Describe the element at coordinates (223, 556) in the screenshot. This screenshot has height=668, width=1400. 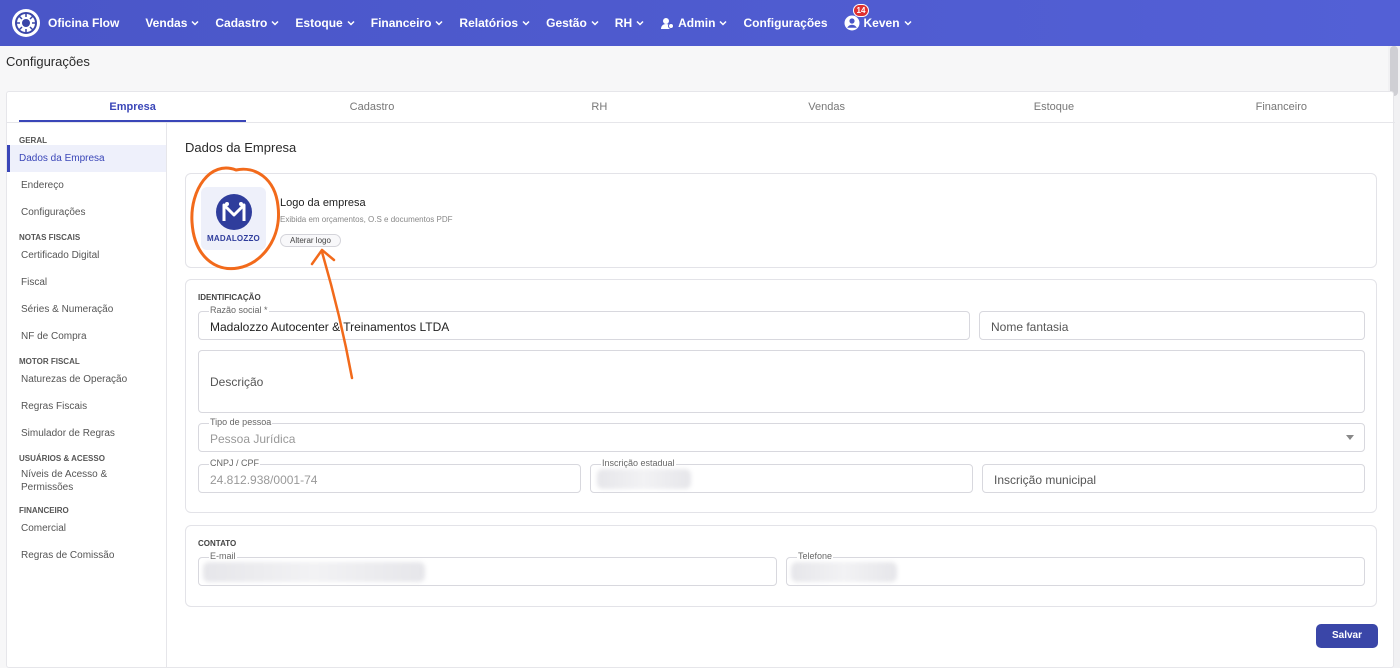
I see `email-label: E-mail` at that location.